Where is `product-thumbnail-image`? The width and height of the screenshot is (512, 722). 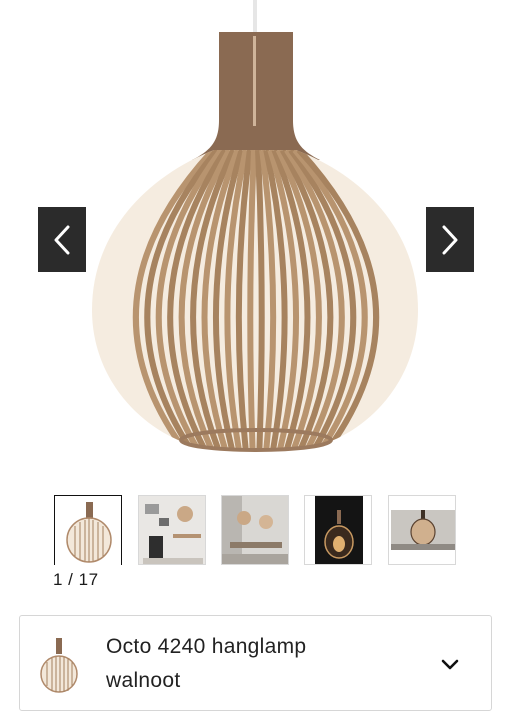
product-thumbnail-image is located at coordinates (59, 665).